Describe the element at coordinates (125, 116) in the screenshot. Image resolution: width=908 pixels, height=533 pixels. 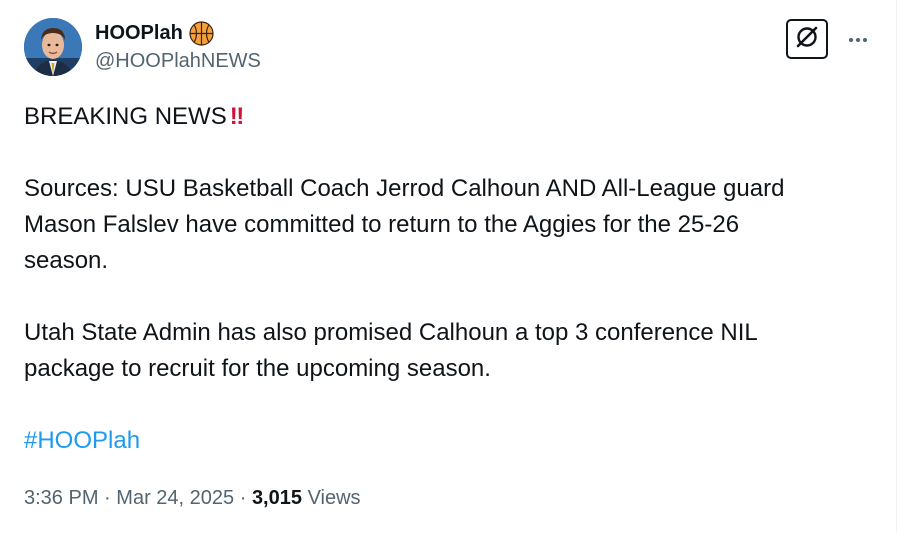
I see `headline-text: BREAKING NEWS` at that location.